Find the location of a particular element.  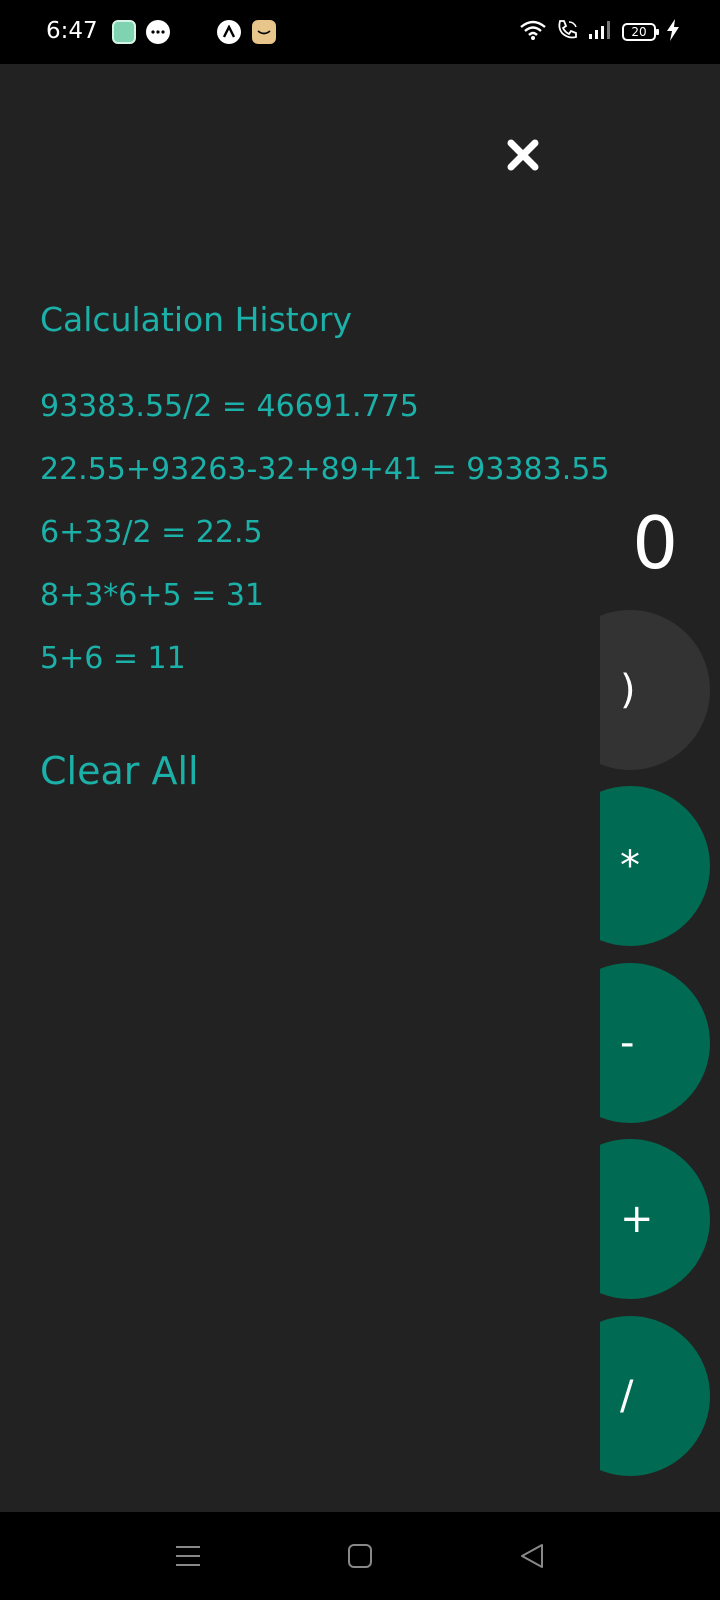

operator-keypad: ) * - + / is located at coordinates (660, 1050).